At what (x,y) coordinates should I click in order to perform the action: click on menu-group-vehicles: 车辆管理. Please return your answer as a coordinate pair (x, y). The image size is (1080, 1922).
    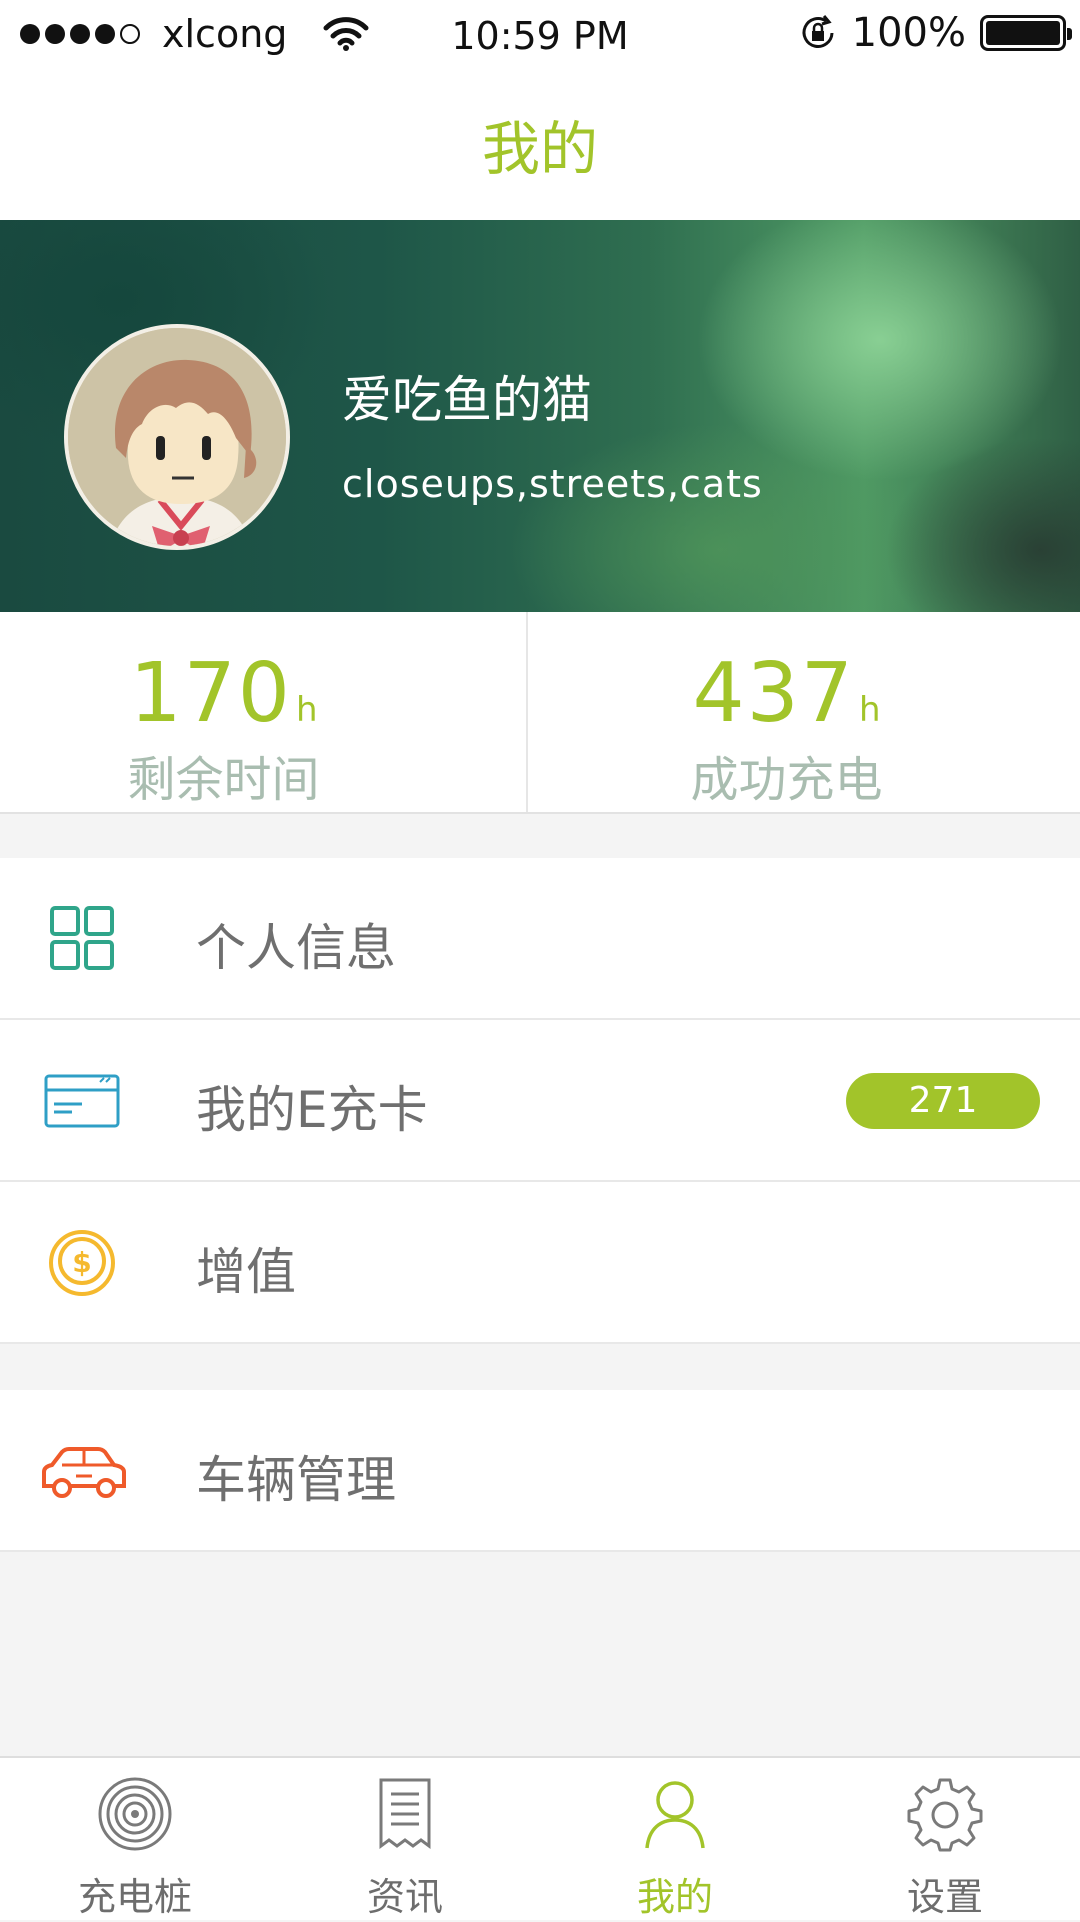
    Looking at the image, I should click on (540, 1471).